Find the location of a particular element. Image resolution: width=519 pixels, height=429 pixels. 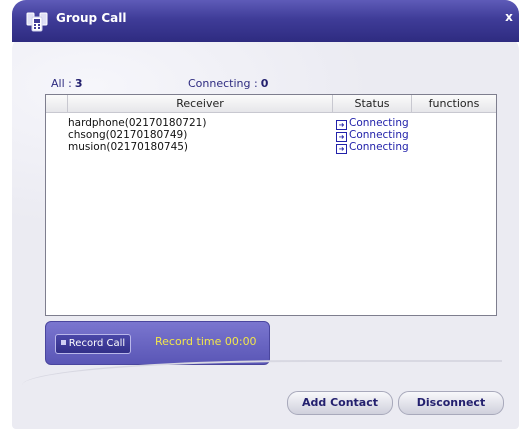

column-header-functions: functions is located at coordinates (454, 103).